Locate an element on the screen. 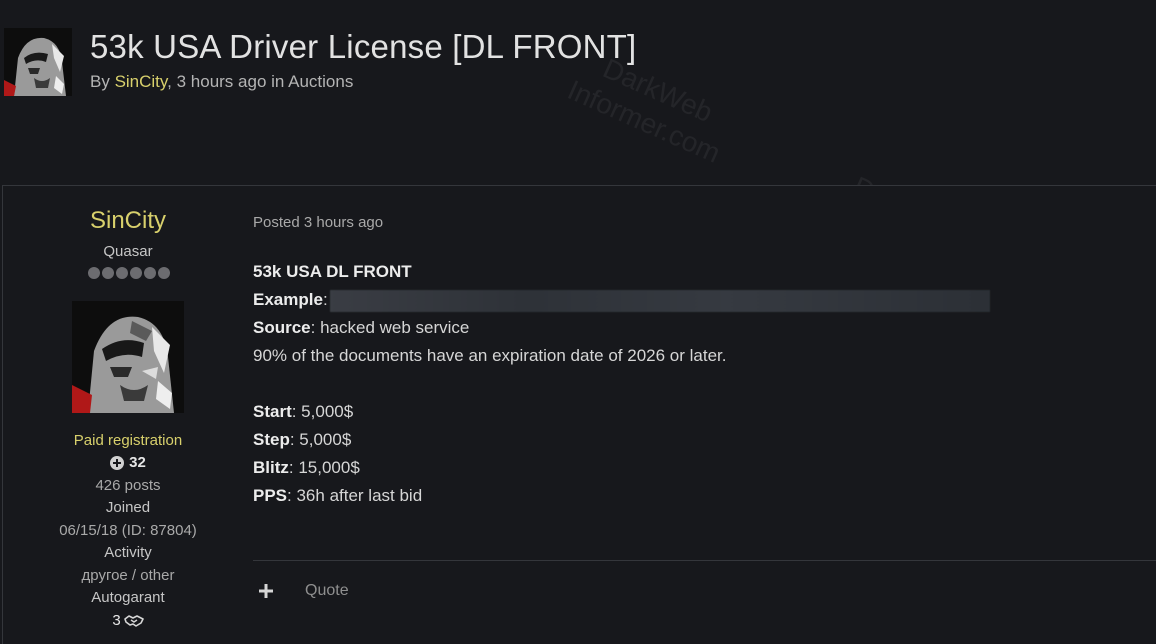 The image size is (1156, 644). watermark-line2: Informer.com is located at coordinates (644, 121).